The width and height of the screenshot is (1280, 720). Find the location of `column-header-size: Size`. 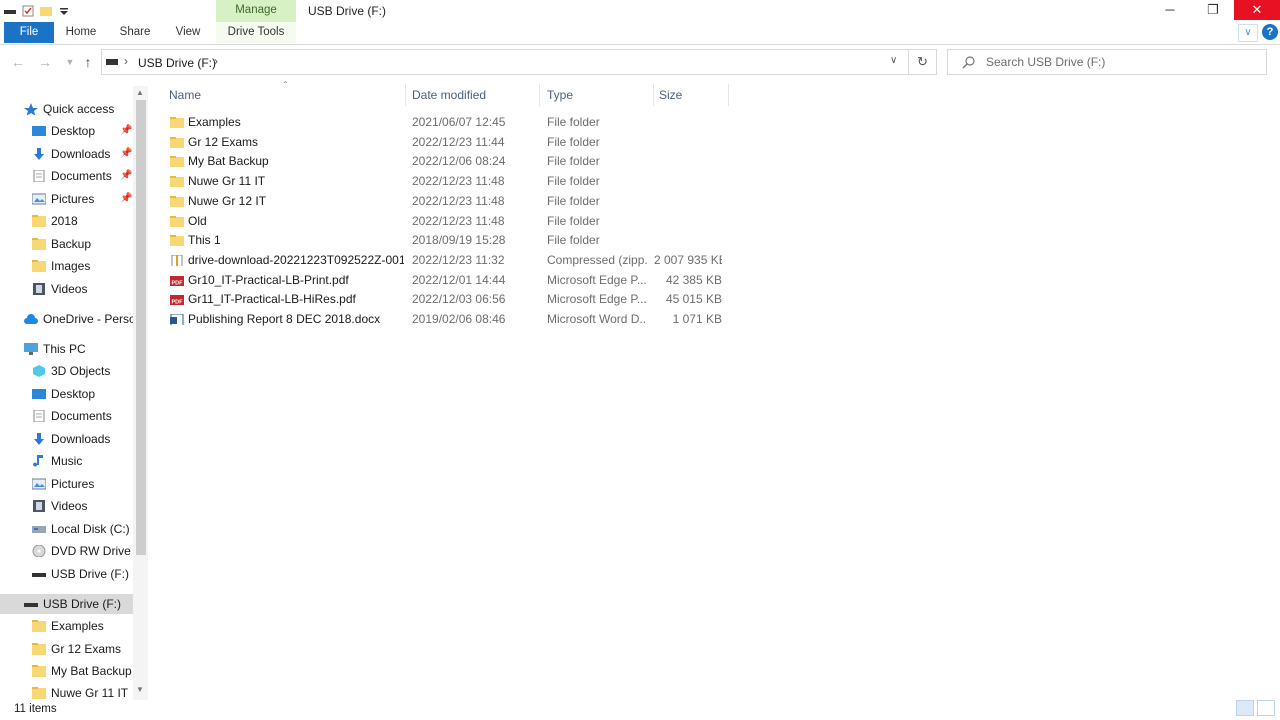

column-header-size: Size is located at coordinates (670, 96).